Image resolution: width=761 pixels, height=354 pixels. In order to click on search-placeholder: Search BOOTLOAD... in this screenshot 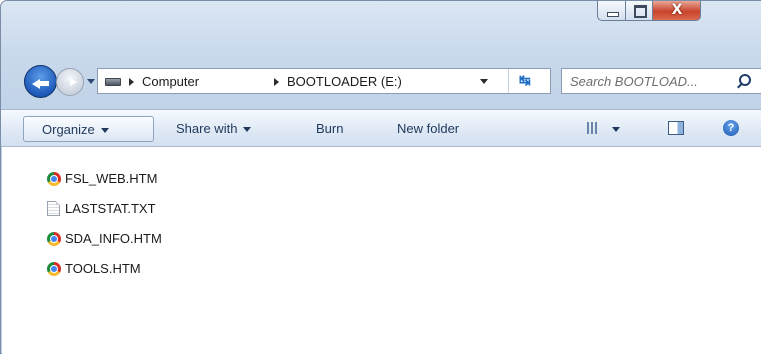, I will do `click(634, 81)`.